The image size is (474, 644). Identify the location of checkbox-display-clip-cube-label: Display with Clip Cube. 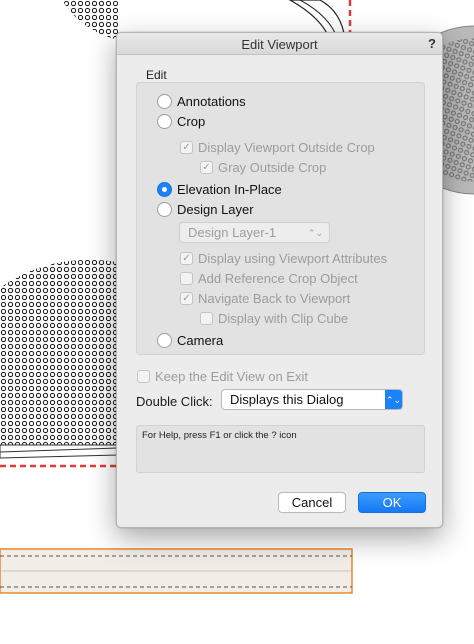
(283, 318).